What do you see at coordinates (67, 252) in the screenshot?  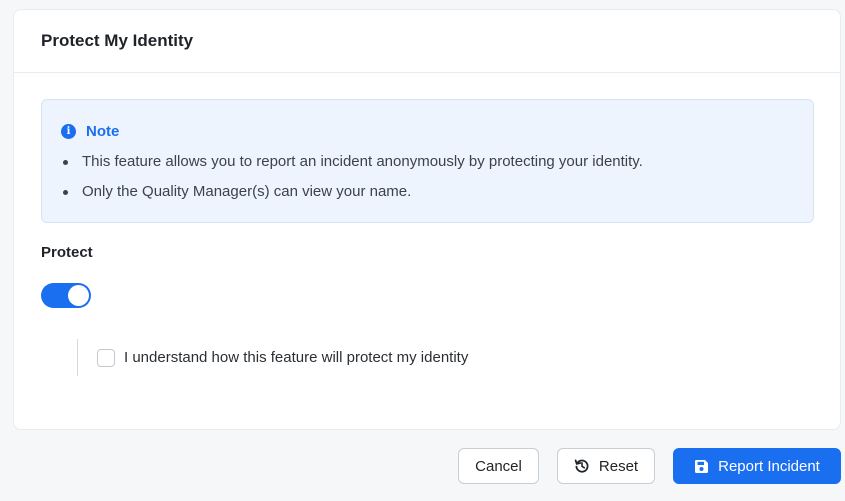 I see `protect-label: Protect` at bounding box center [67, 252].